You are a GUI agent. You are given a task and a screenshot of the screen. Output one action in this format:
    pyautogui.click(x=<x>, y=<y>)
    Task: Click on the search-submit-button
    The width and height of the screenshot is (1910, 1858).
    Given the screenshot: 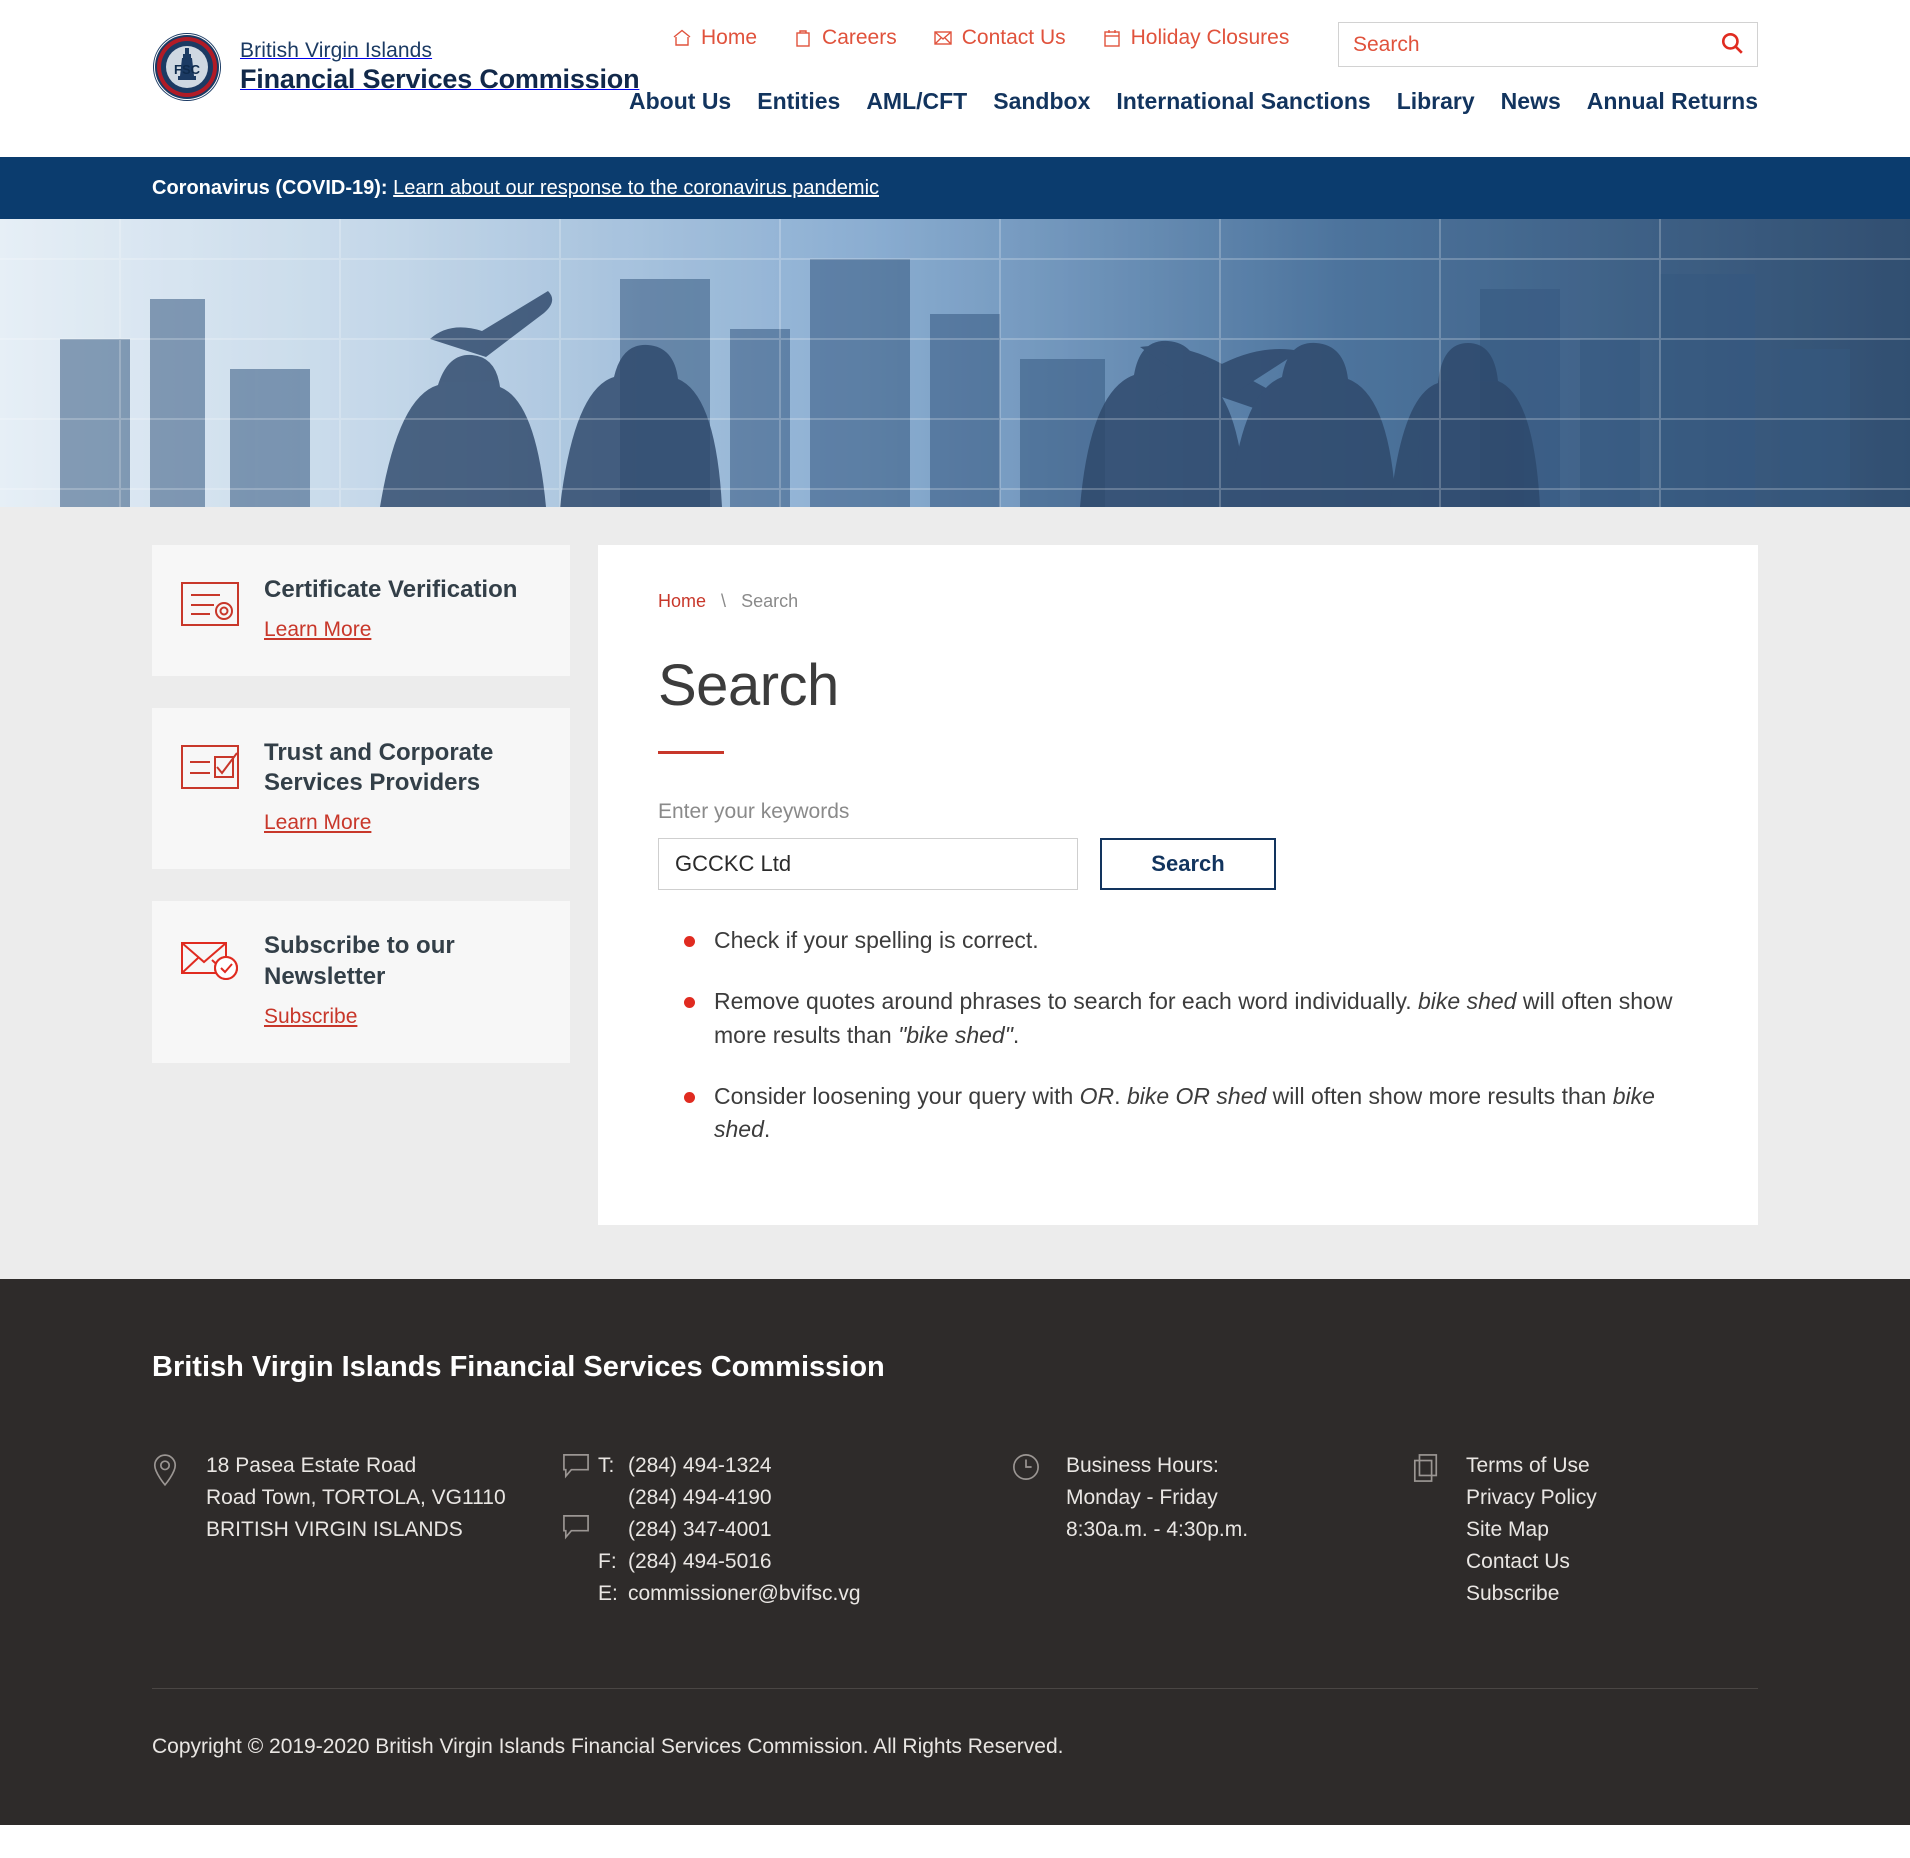 What is the action you would take?
    pyautogui.click(x=1732, y=44)
    